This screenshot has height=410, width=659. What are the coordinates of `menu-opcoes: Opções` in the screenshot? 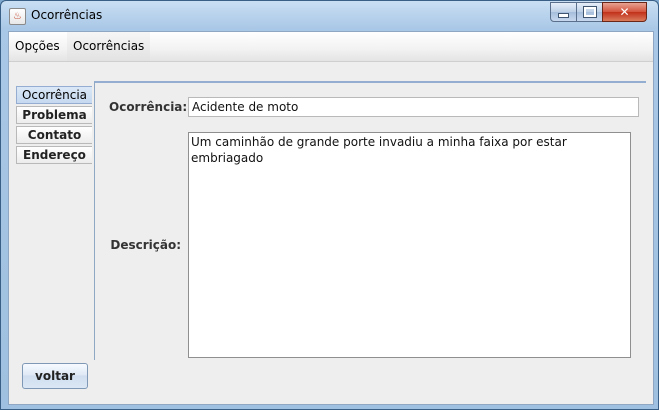 It's located at (37, 46).